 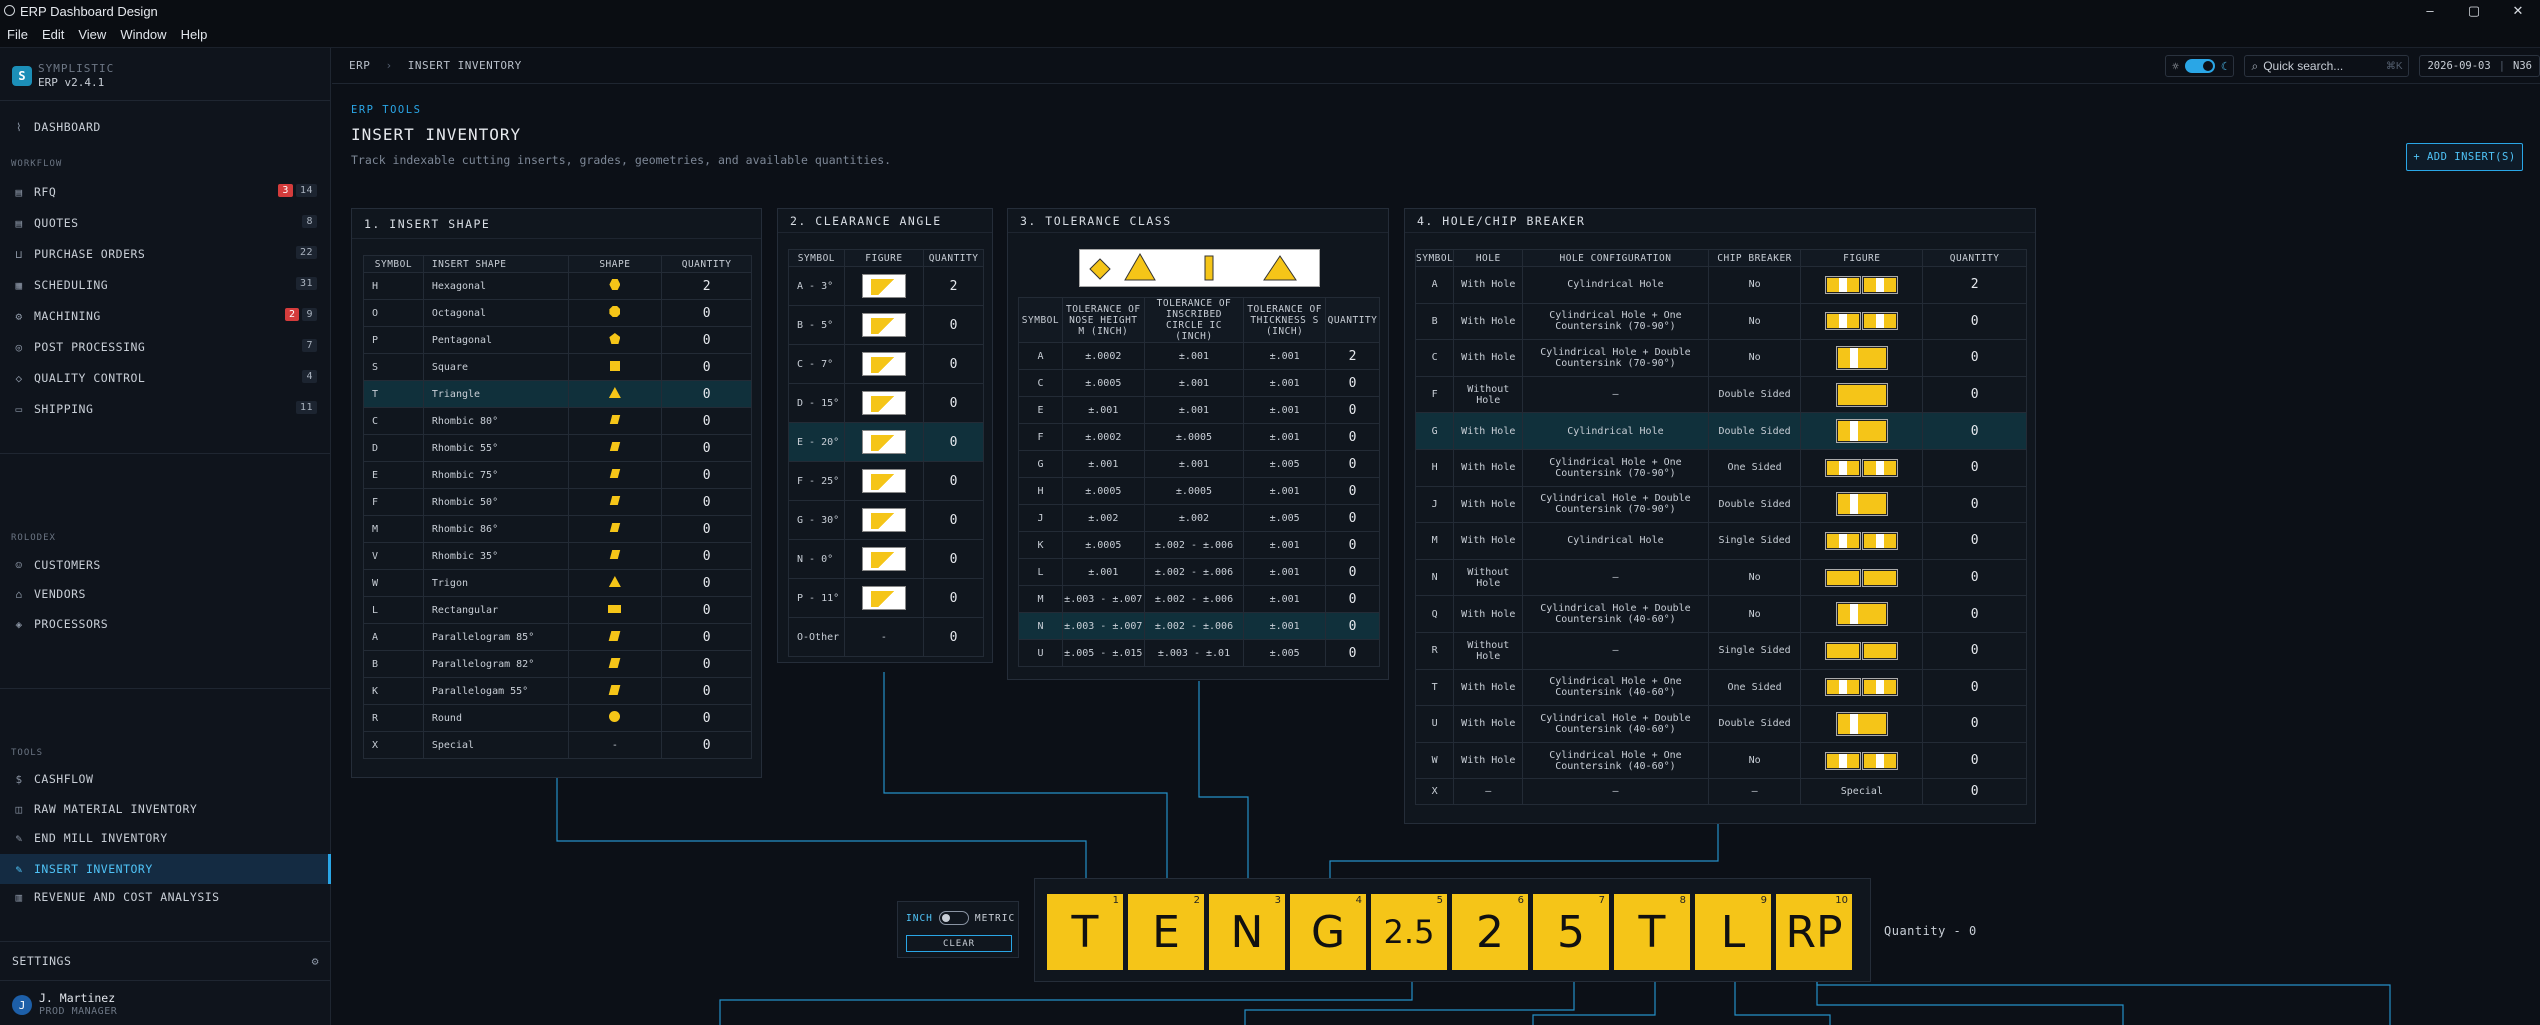 I want to click on table-row: G ±.001 ±.001 ±.005 0, so click(x=1199, y=464).